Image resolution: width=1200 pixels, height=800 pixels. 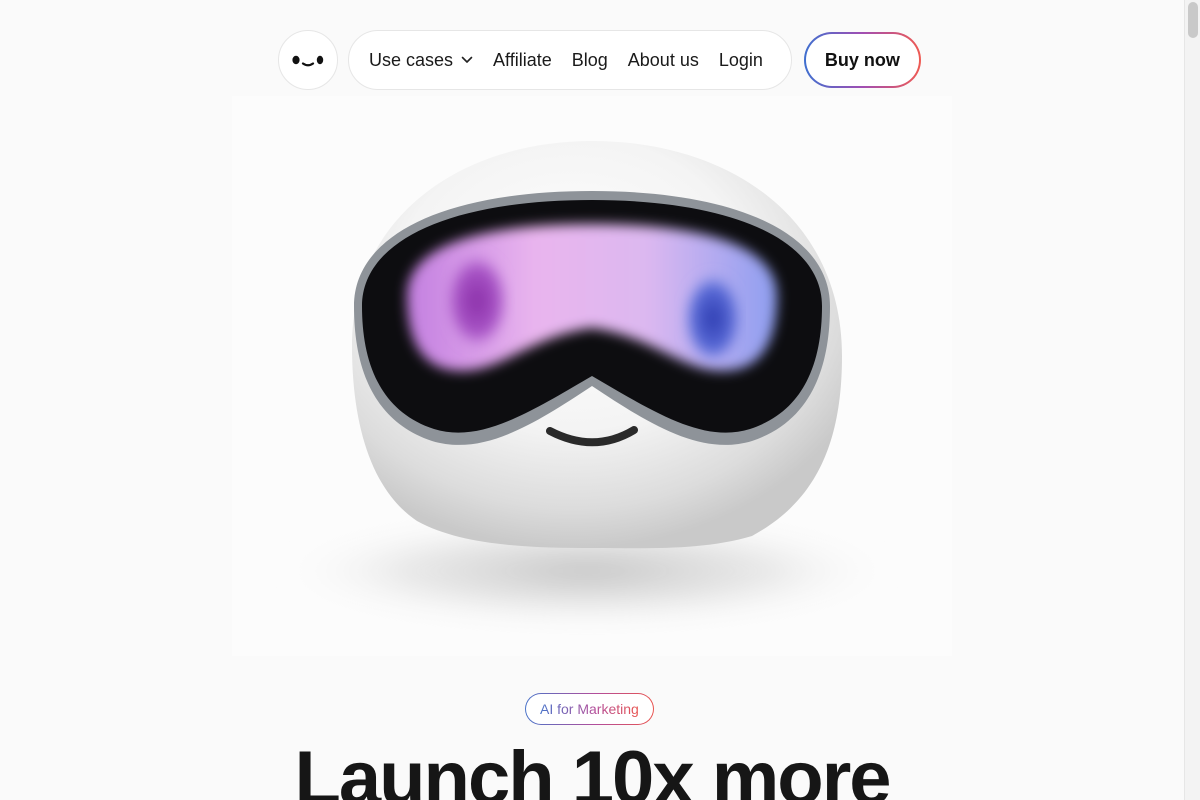 What do you see at coordinates (1193, 20) in the screenshot?
I see `scrollbar-thumb` at bounding box center [1193, 20].